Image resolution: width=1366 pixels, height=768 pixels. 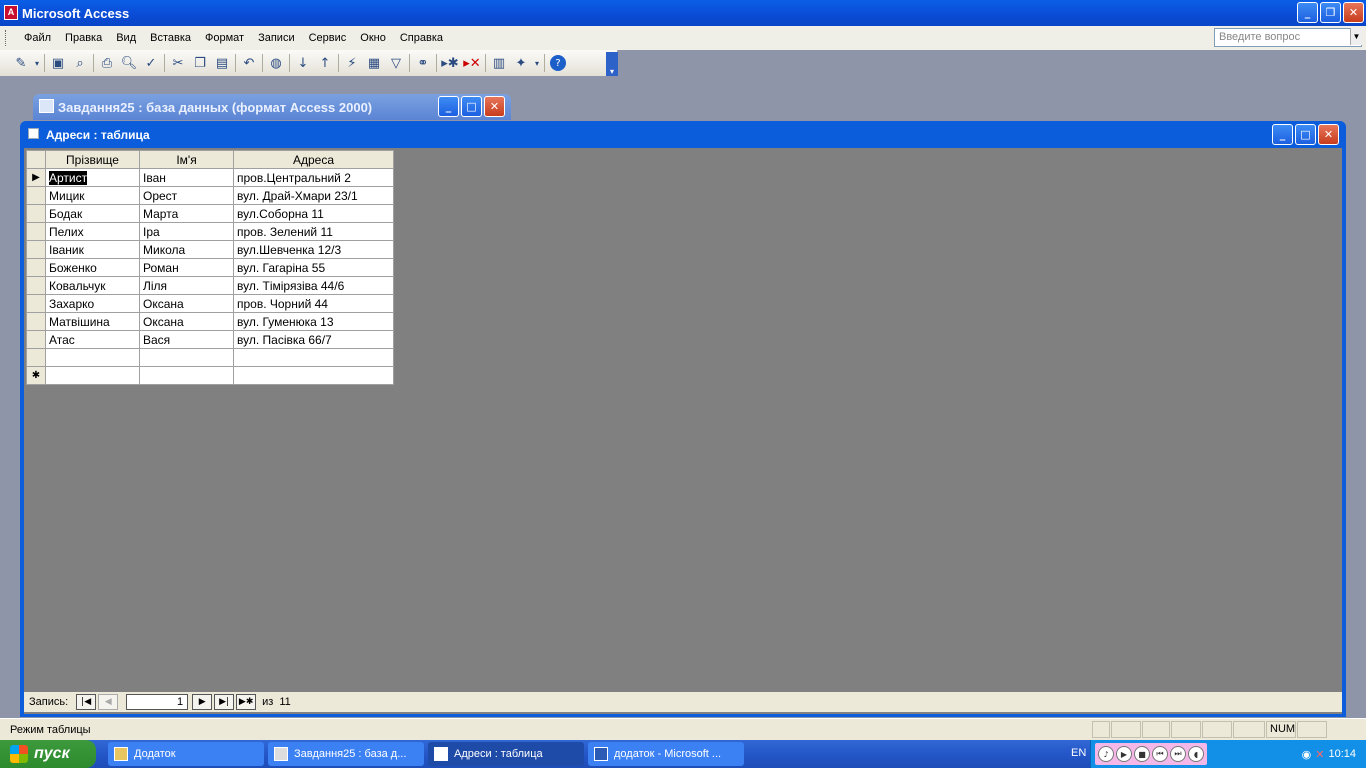 What do you see at coordinates (303, 63) in the screenshot?
I see `sort-ascending-icon: ↓` at bounding box center [303, 63].